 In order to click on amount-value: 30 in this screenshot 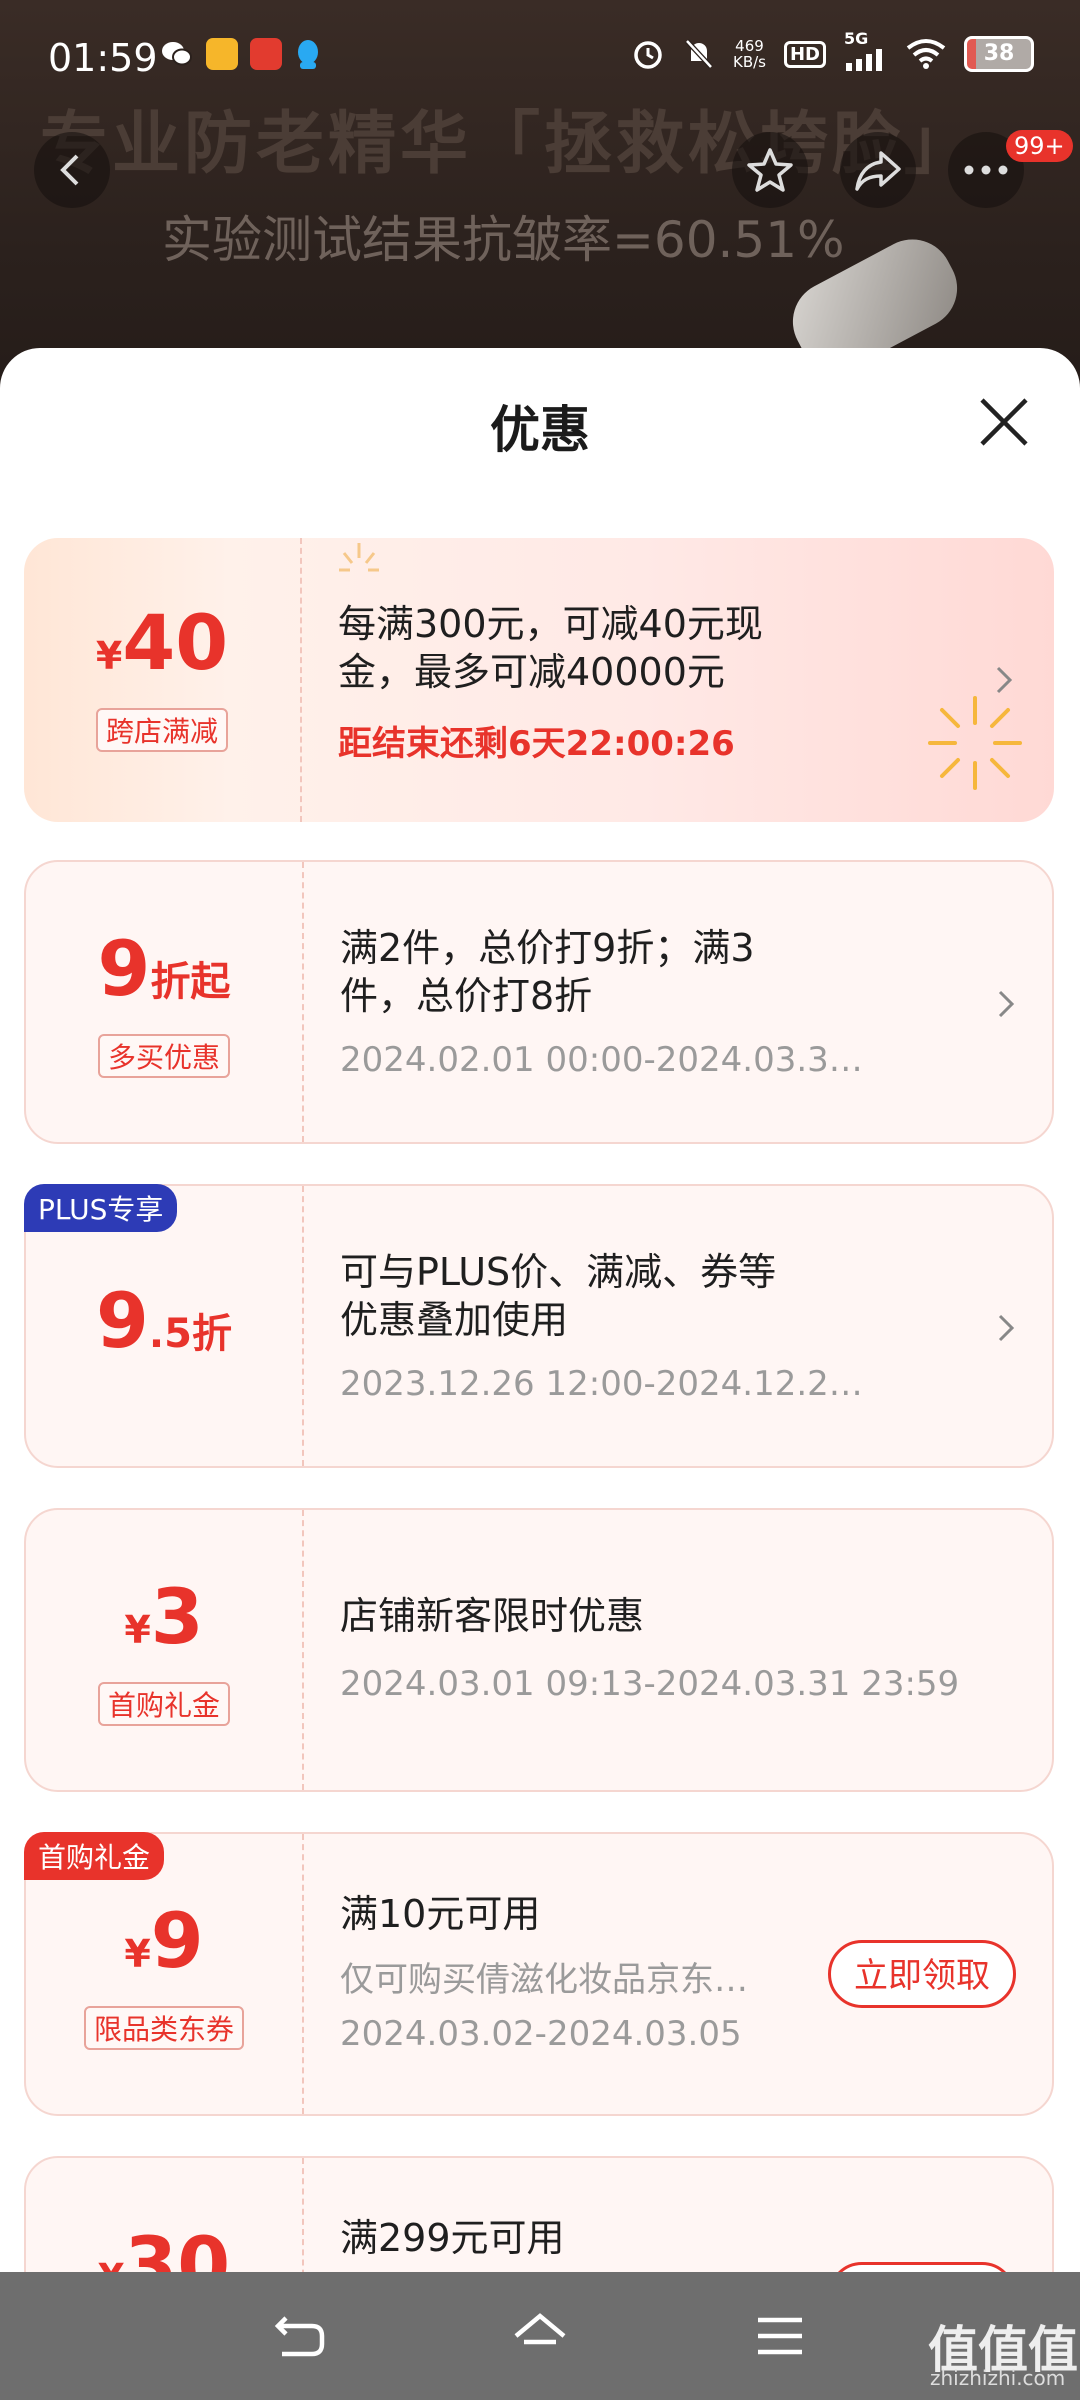, I will do `click(177, 2249)`.